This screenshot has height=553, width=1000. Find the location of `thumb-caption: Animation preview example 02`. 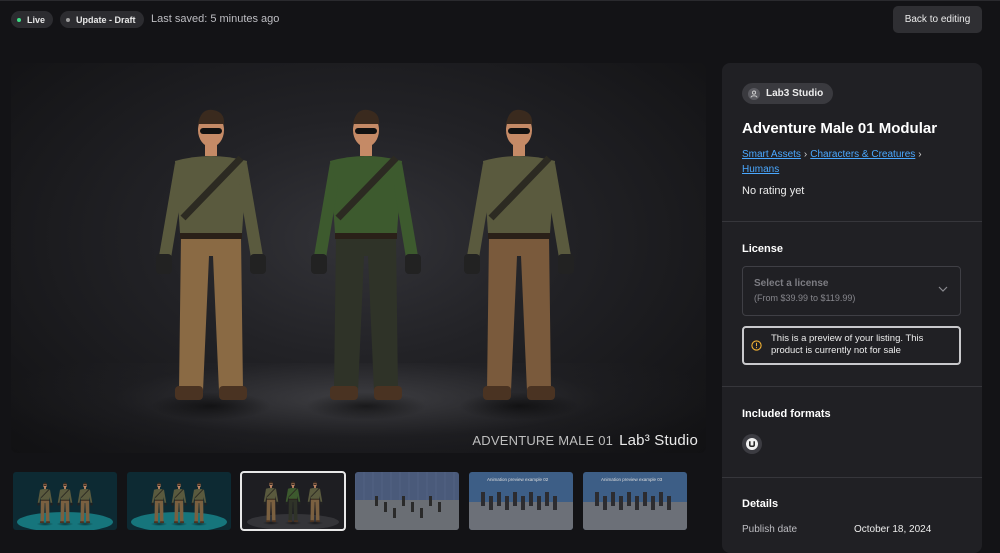

thumb-caption: Animation preview example 02 is located at coordinates (518, 479).